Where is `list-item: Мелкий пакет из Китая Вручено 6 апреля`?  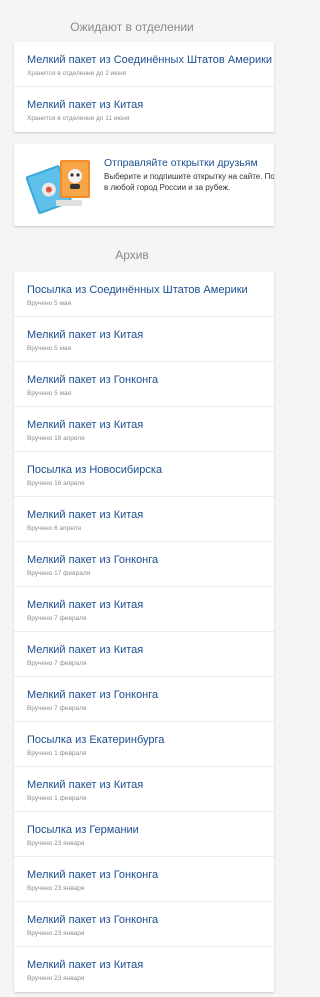 list-item: Мелкий пакет из Китая Вручено 6 апреля is located at coordinates (144, 519).